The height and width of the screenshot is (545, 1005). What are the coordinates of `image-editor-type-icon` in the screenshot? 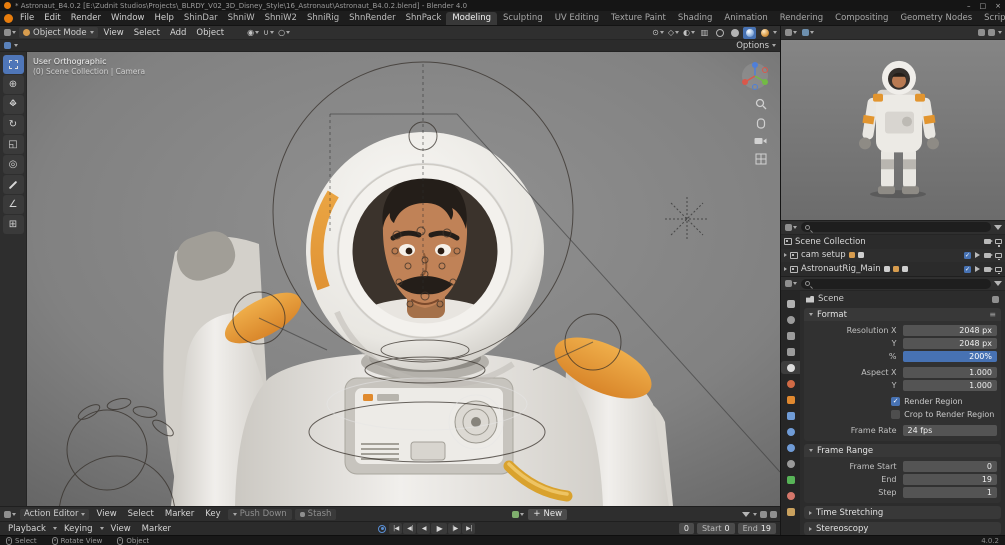 It's located at (791, 33).